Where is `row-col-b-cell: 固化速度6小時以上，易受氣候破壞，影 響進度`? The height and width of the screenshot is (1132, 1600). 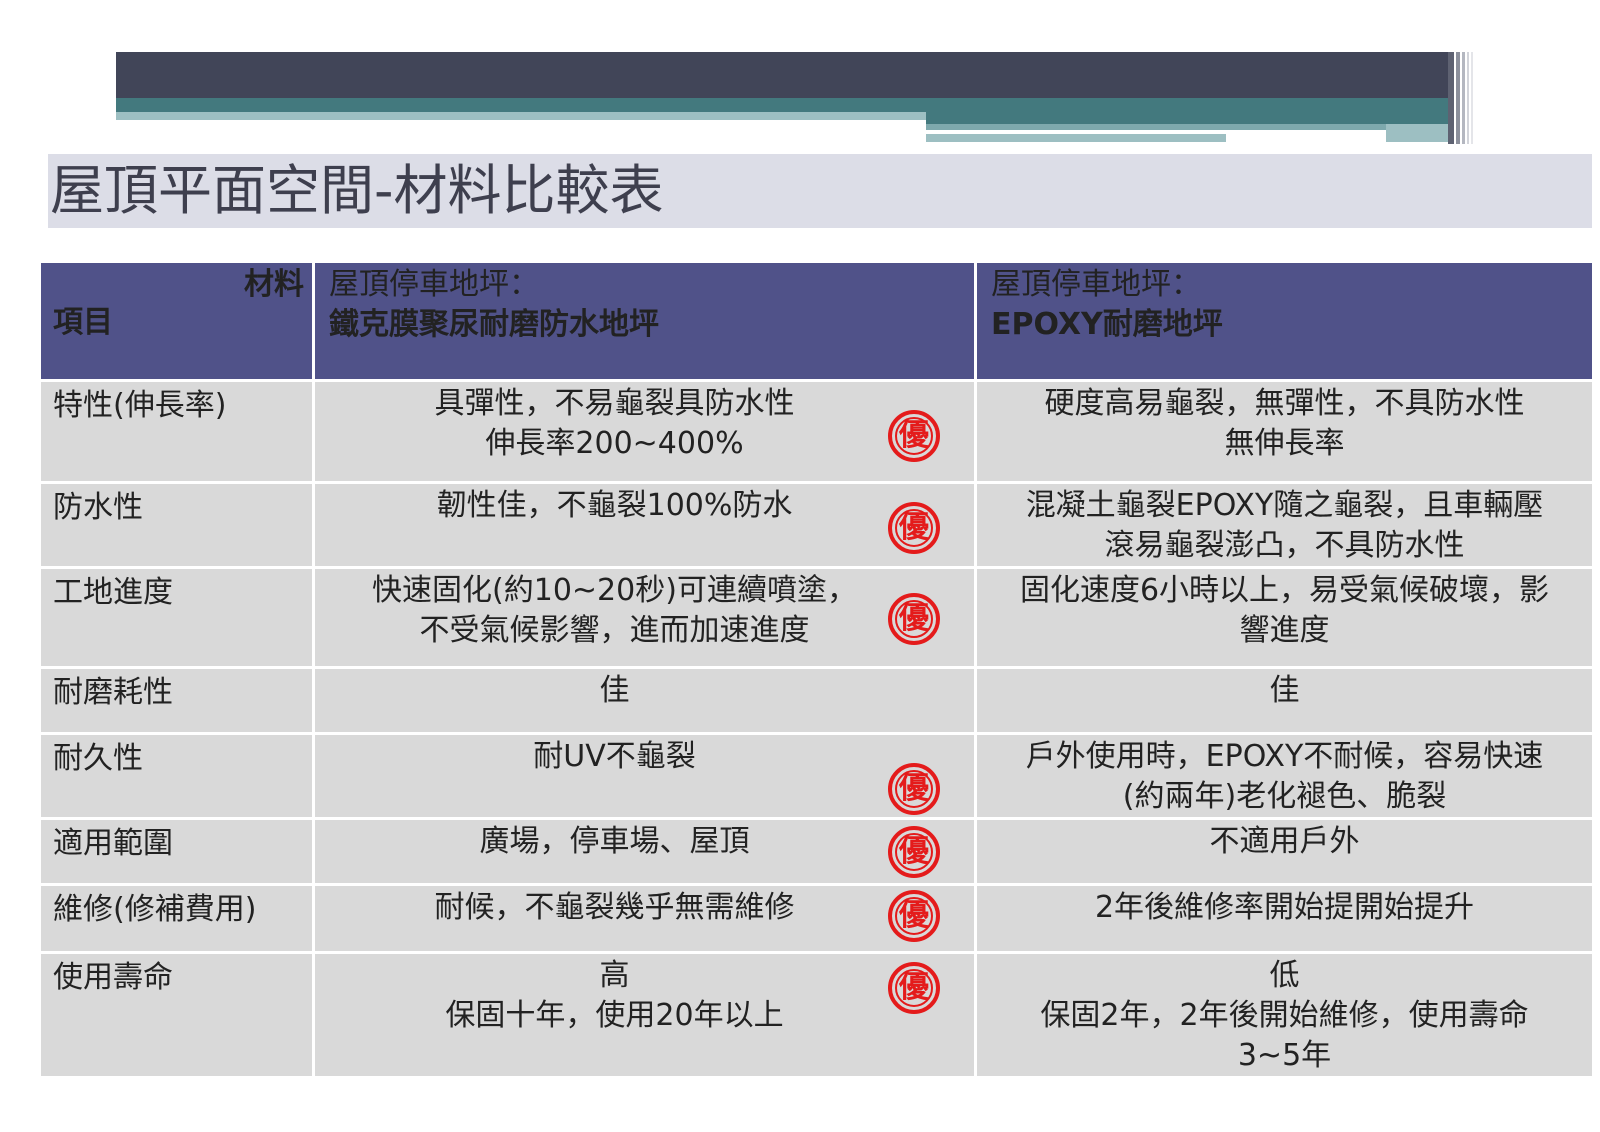 row-col-b-cell: 固化速度6小時以上，易受氣候破壞，影 響進度 is located at coordinates (1284, 617).